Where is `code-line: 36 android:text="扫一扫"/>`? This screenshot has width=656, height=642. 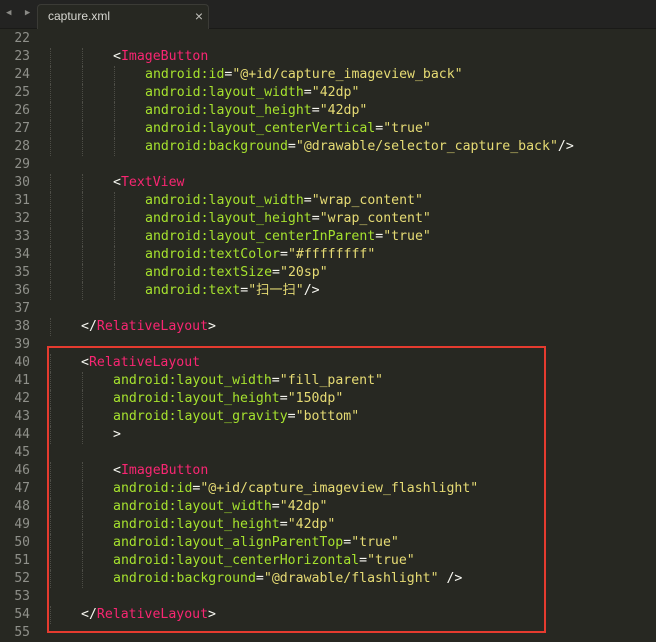
code-line: 36 android:text="扫一扫"/> is located at coordinates (328, 291).